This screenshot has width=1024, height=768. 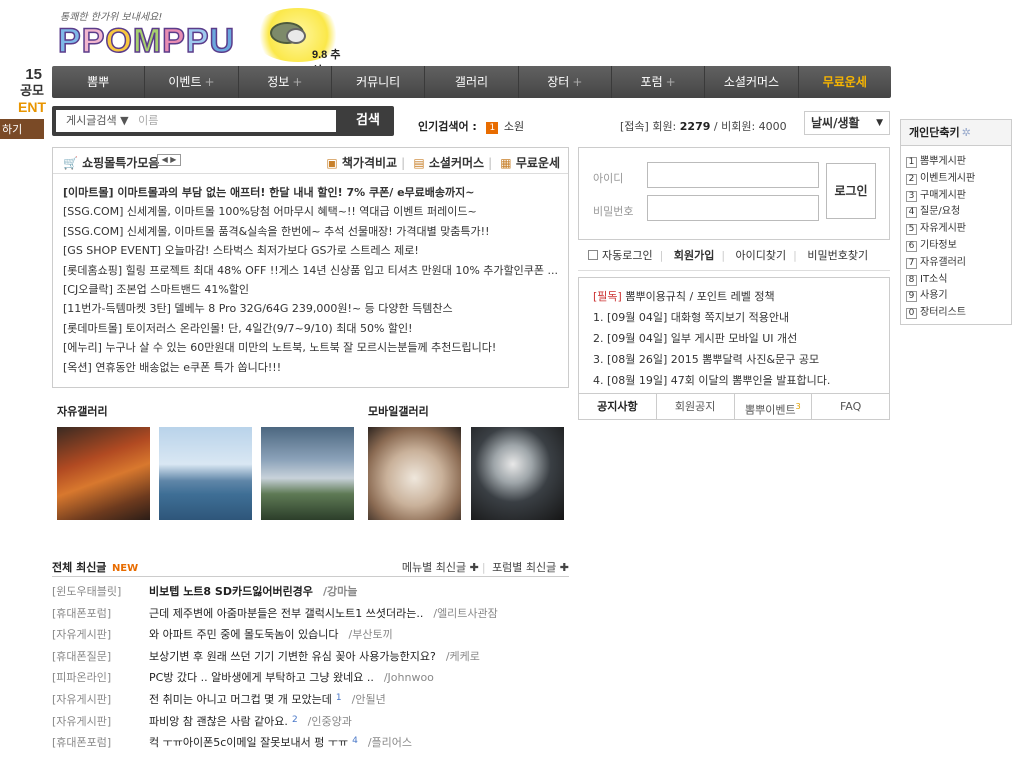 I want to click on quick-key-item: 8 IT소식, so click(x=958, y=278).